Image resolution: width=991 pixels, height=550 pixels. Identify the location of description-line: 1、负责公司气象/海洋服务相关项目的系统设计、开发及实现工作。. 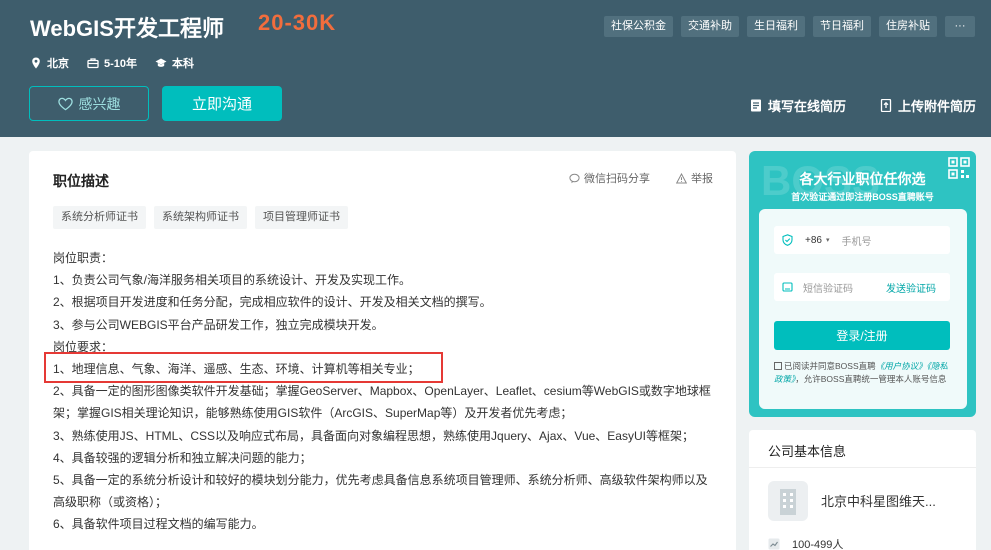
(232, 280).